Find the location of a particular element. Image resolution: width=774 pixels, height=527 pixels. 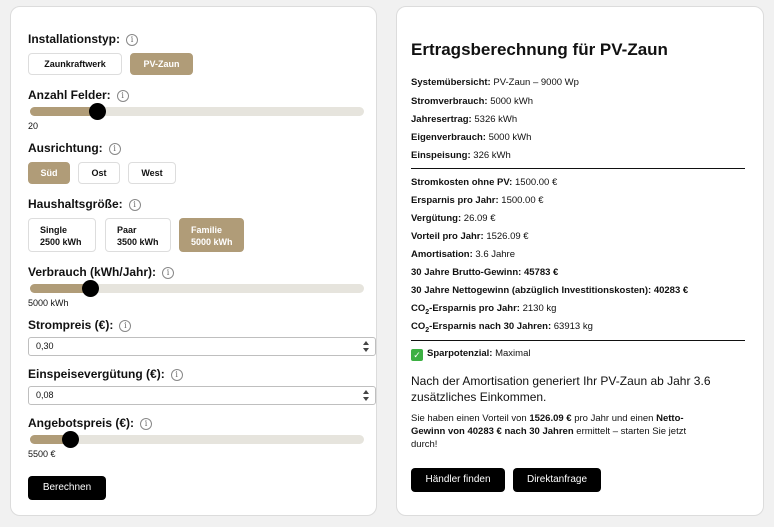

finance-row: Vorteil pro Jahr: 1526.09 € is located at coordinates (470, 236).